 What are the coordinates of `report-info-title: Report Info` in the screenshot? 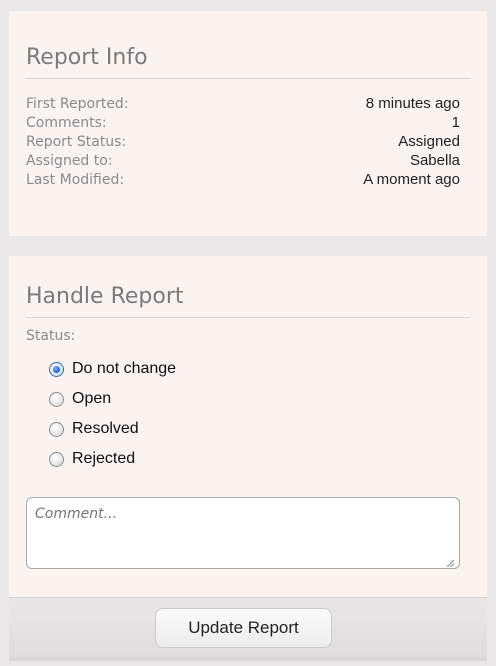 It's located at (248, 61).